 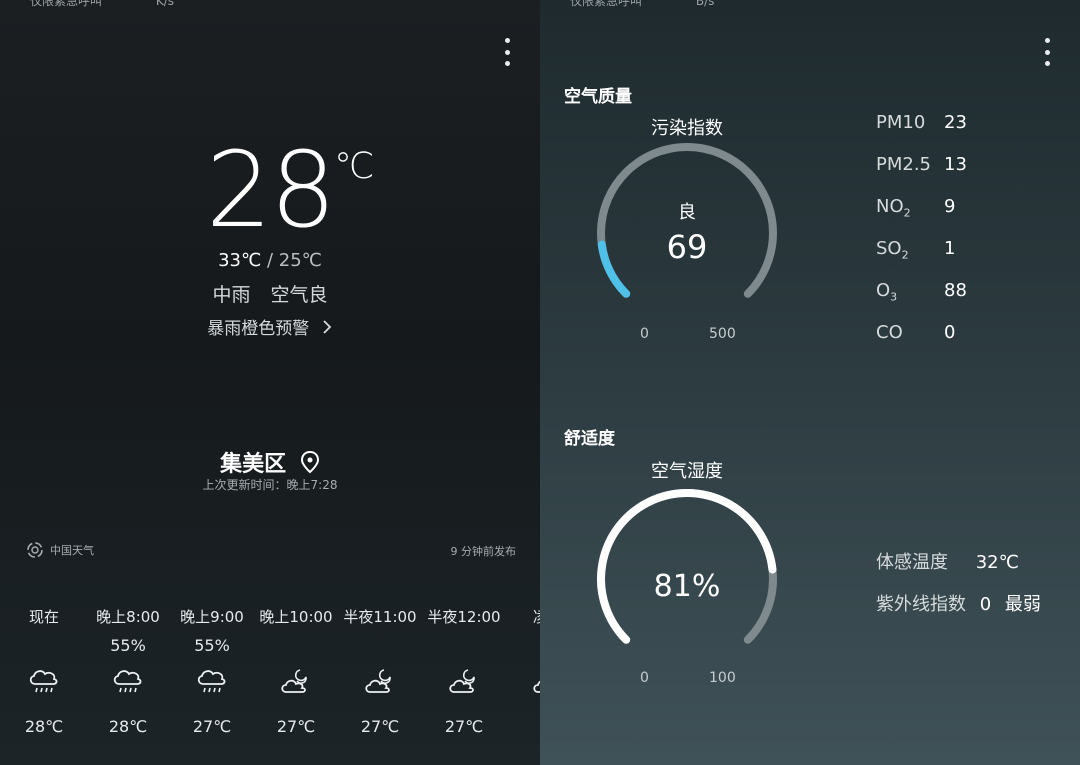 What do you see at coordinates (687, 128) in the screenshot?
I see `pollution-index-label: 污染指数` at bounding box center [687, 128].